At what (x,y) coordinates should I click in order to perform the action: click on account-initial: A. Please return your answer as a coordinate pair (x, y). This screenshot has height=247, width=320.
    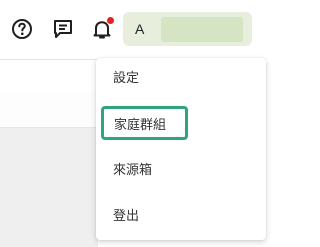
    Looking at the image, I should click on (140, 29).